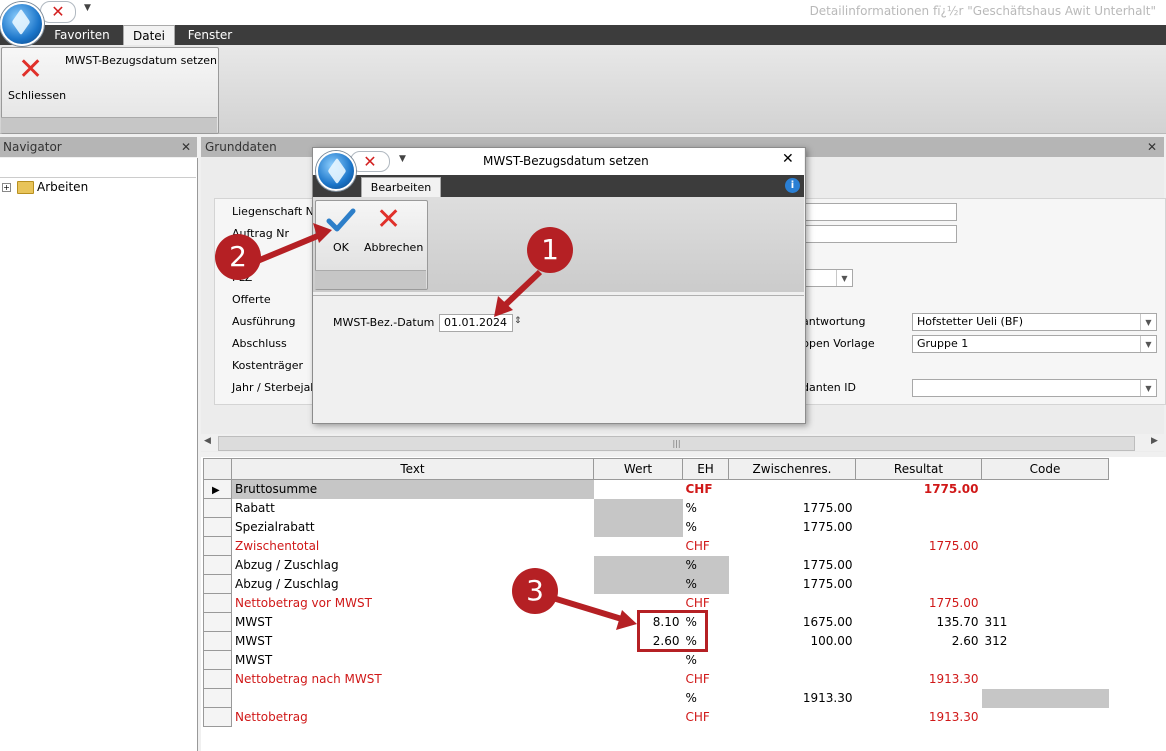 This screenshot has width=1166, height=751. Describe the element at coordinates (336, 171) in the screenshot. I see `dialog-app-icon` at that location.